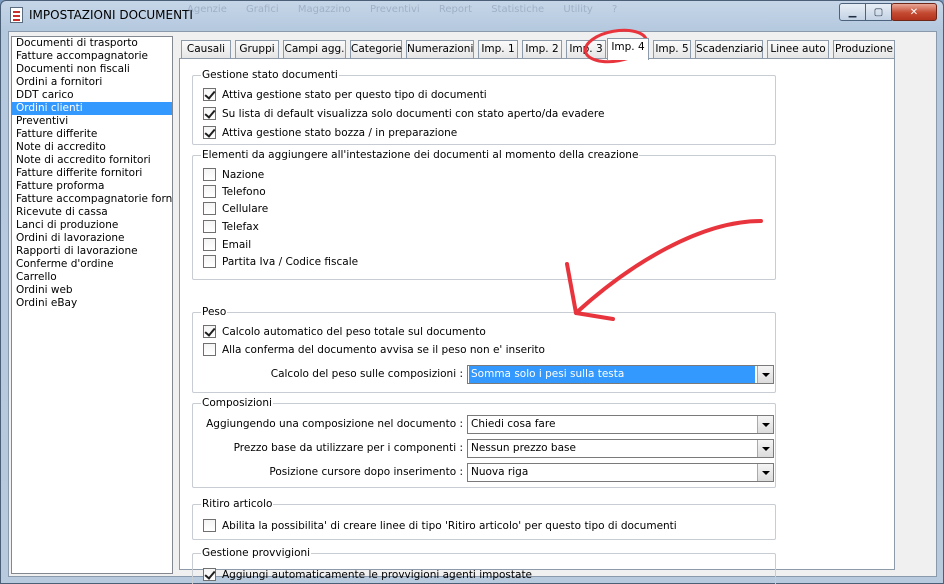 This screenshot has width=944, height=584. Describe the element at coordinates (206, 49) in the screenshot. I see `tab-causali: Causali` at that location.